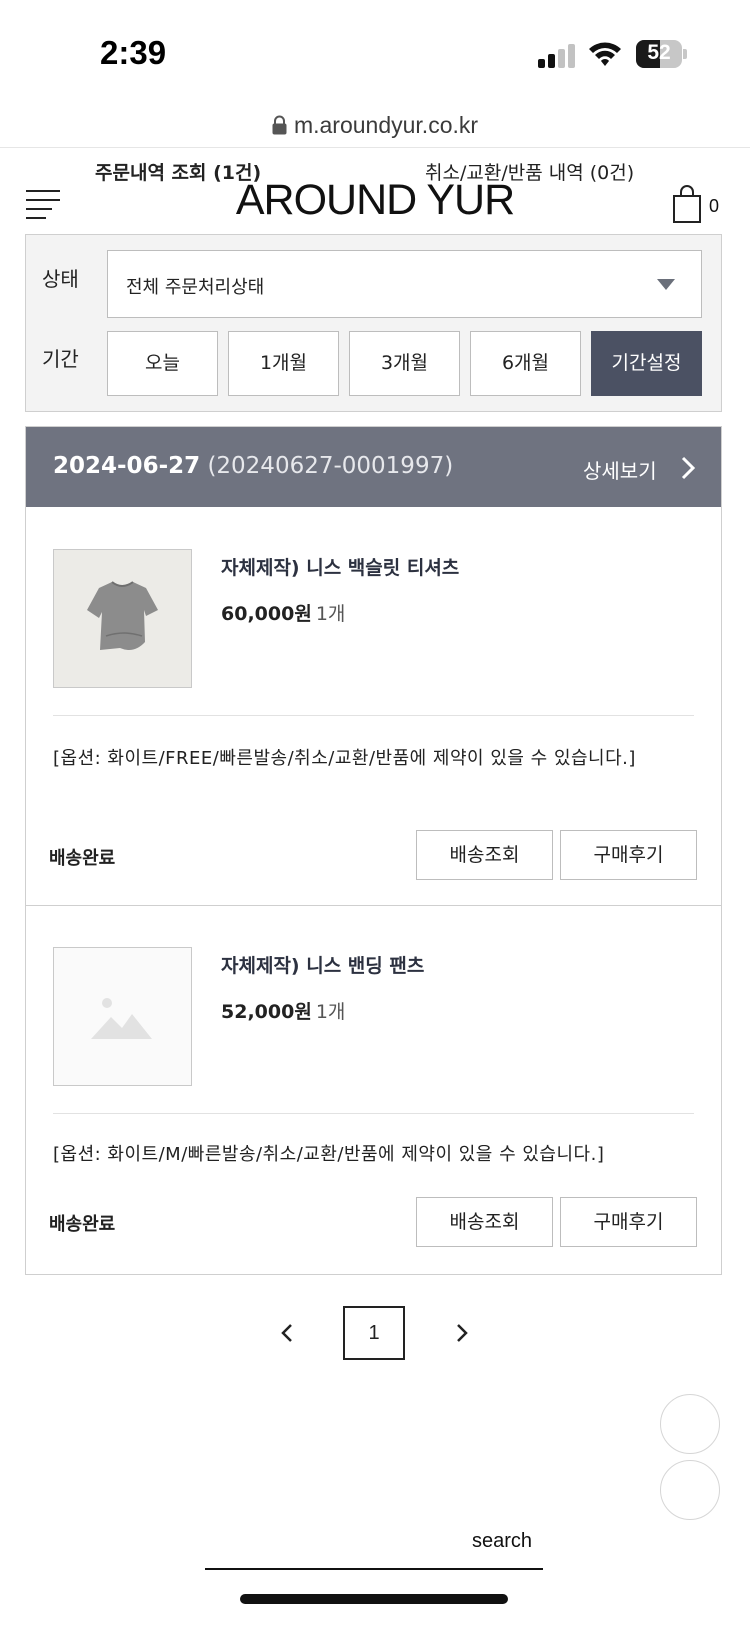 This screenshot has width=750, height=1626. Describe the element at coordinates (557, 56) in the screenshot. I see `cellular-signal-icon` at that location.